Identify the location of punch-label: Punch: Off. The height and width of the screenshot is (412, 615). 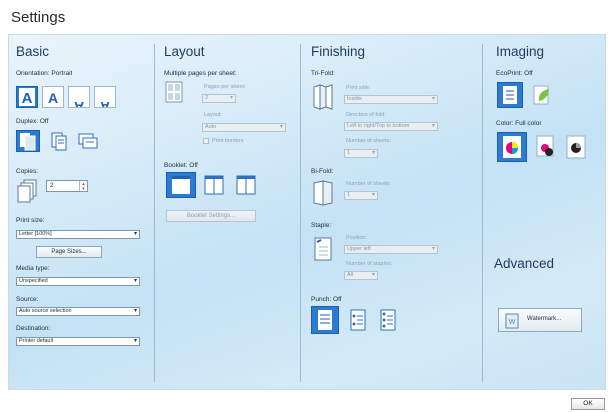
(326, 299).